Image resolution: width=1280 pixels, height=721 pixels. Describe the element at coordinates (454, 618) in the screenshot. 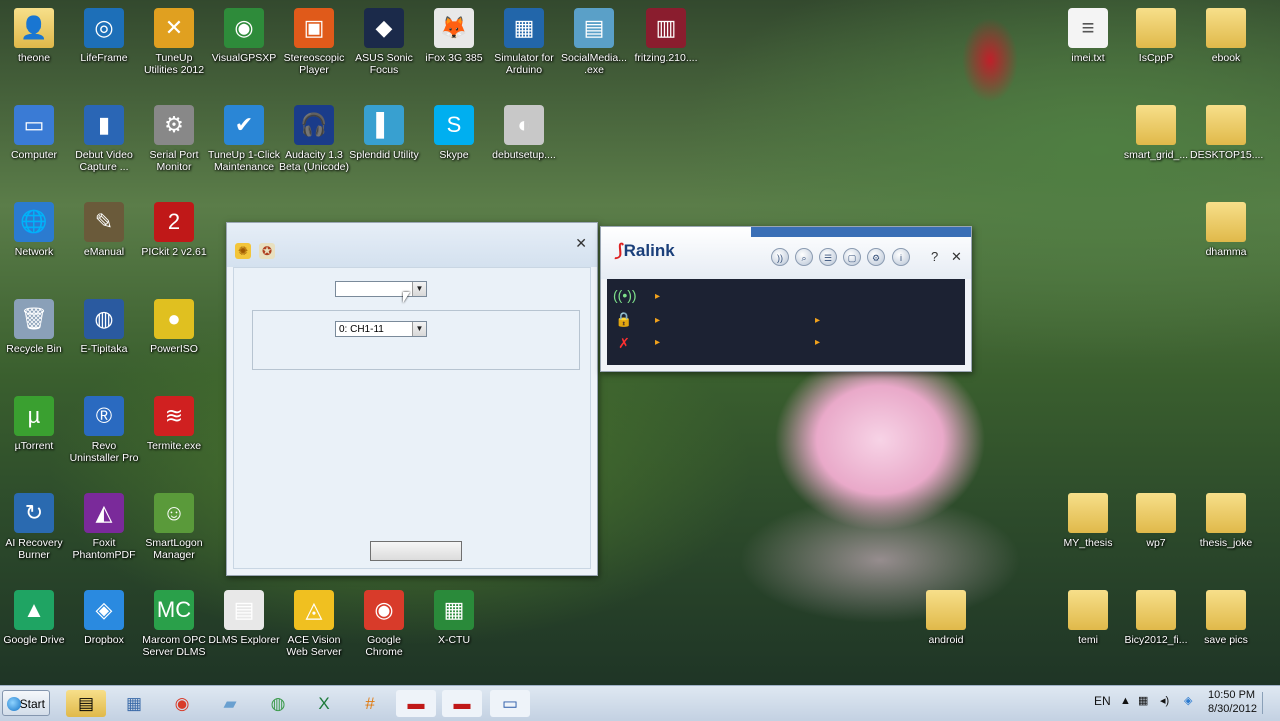

I see `desktop-icon: ▦ X-CTU` at that location.